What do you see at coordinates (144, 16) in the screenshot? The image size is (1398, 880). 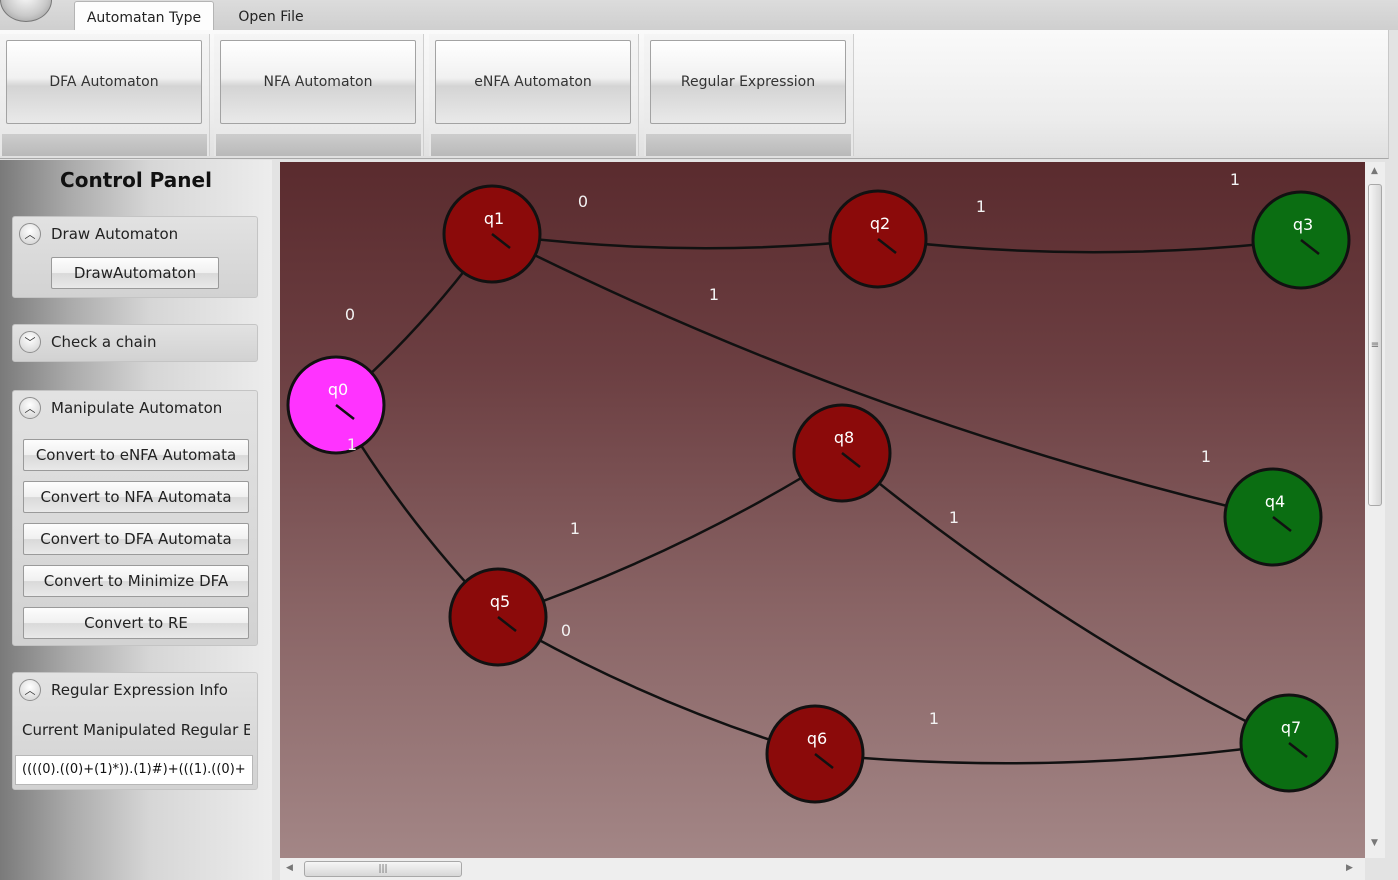 I see `tab-automatan-type: Automatan Type` at bounding box center [144, 16].